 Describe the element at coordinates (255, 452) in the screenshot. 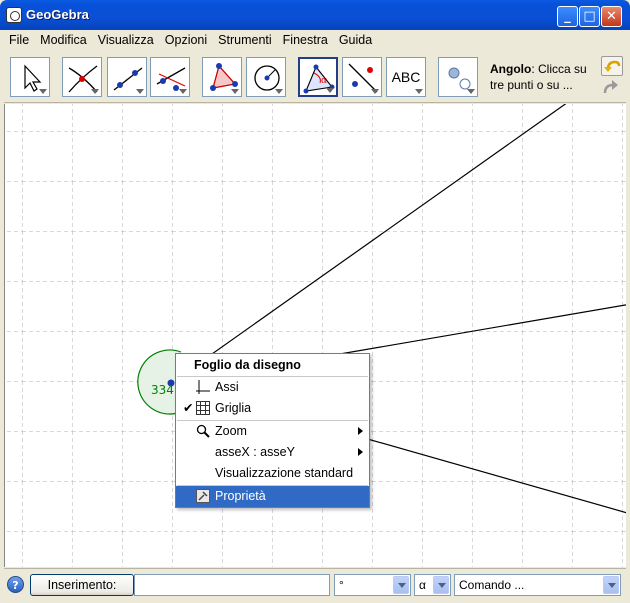

I see `menu-item-axes-ratio-label: asseX : asseY` at that location.